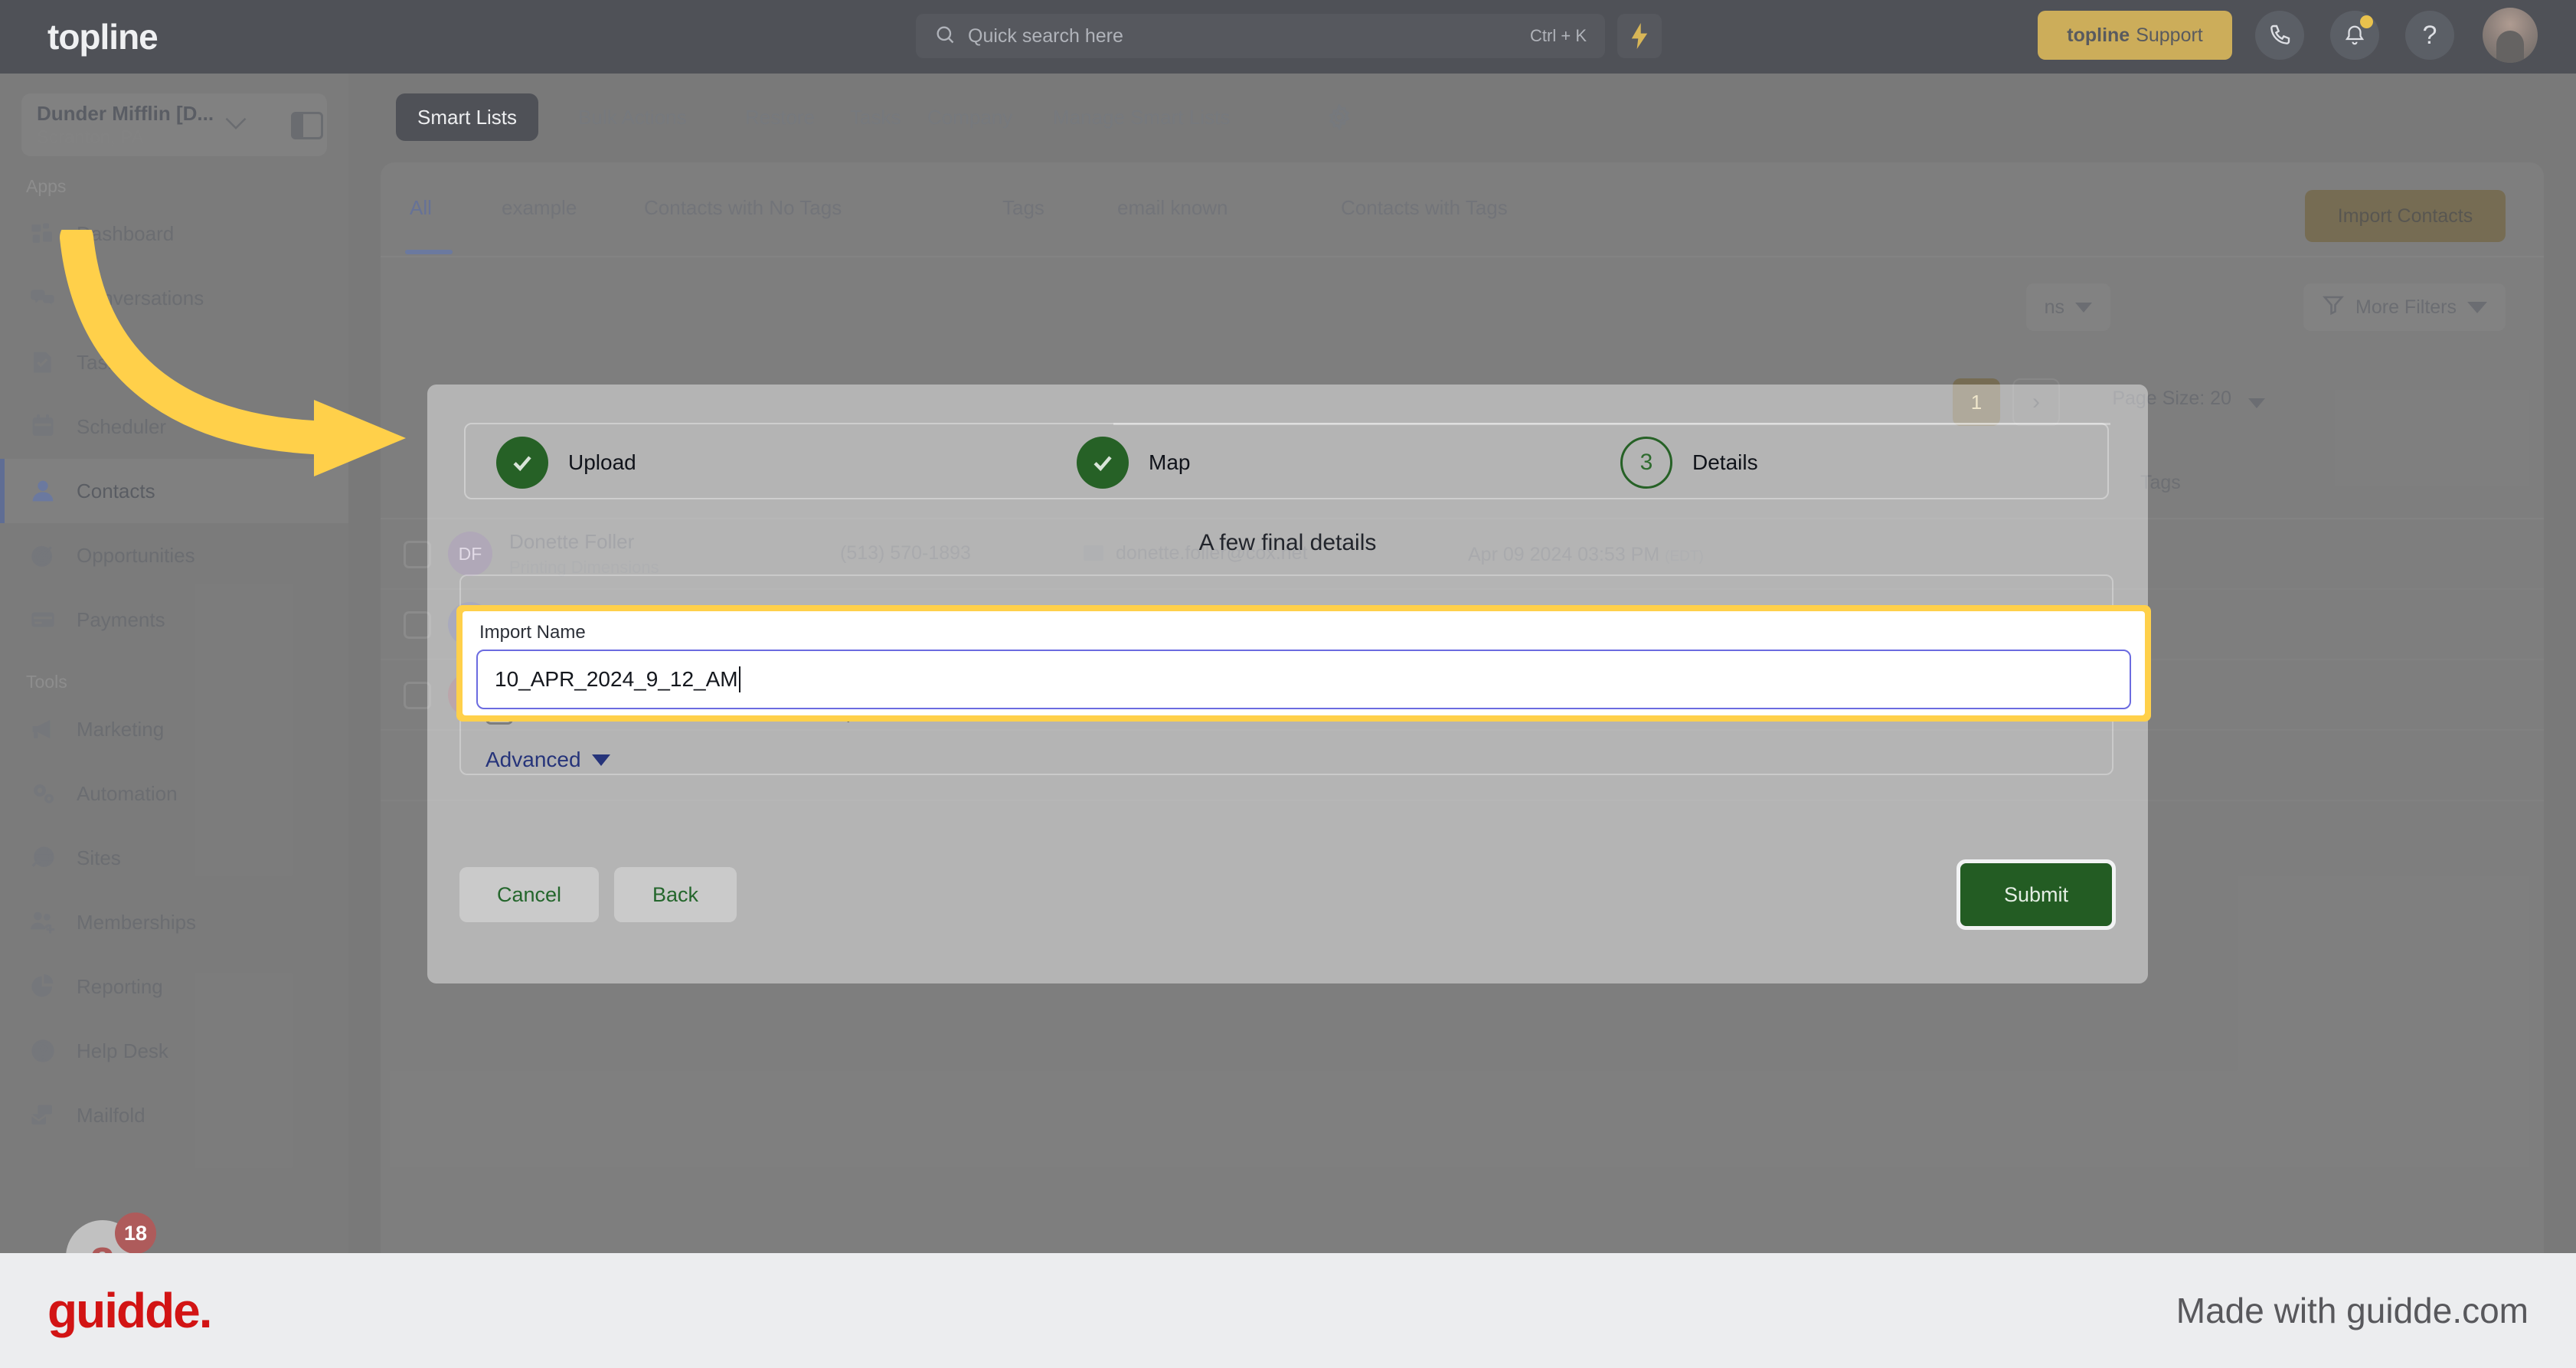 The height and width of the screenshot is (1368, 2576). I want to click on sidebar-section-tools-label: Tools, so click(46, 682).